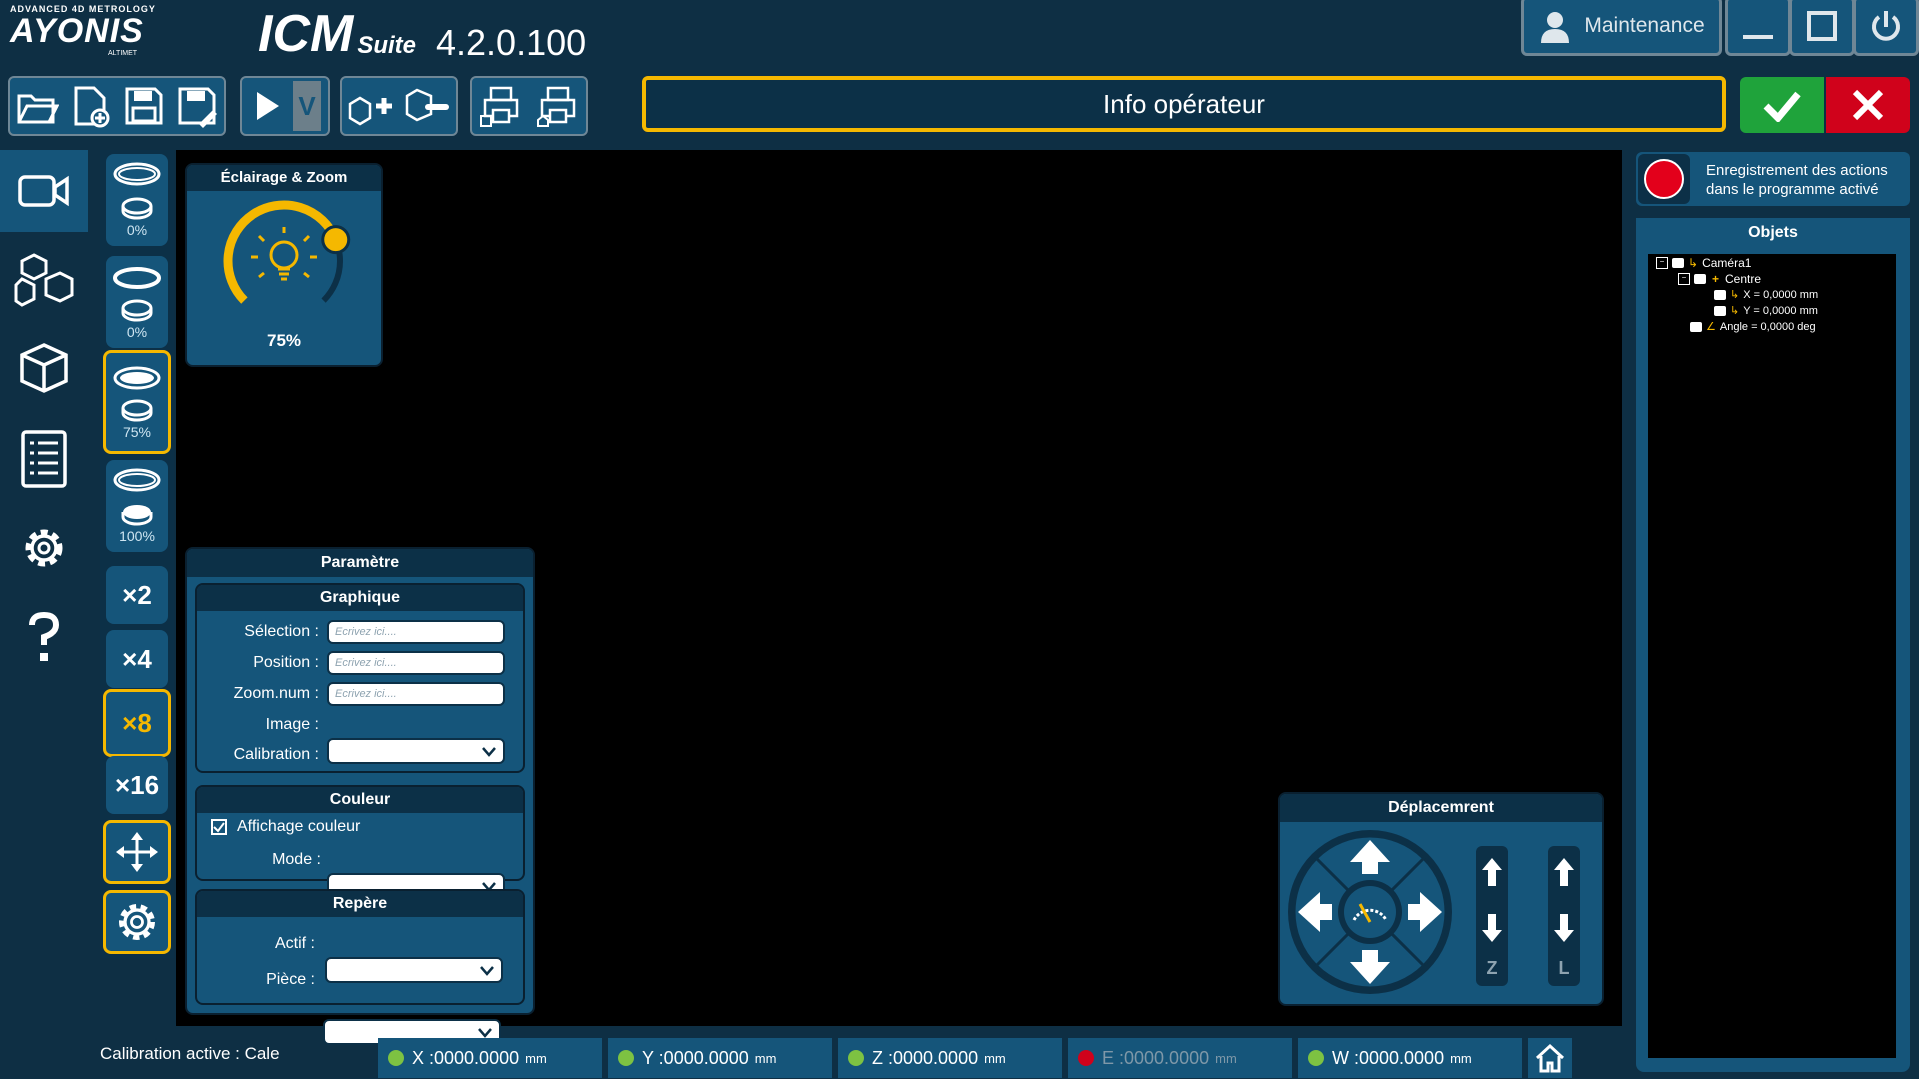 Image resolution: width=1919 pixels, height=1079 pixels. I want to click on user-button: Maintenance, so click(1621, 28).